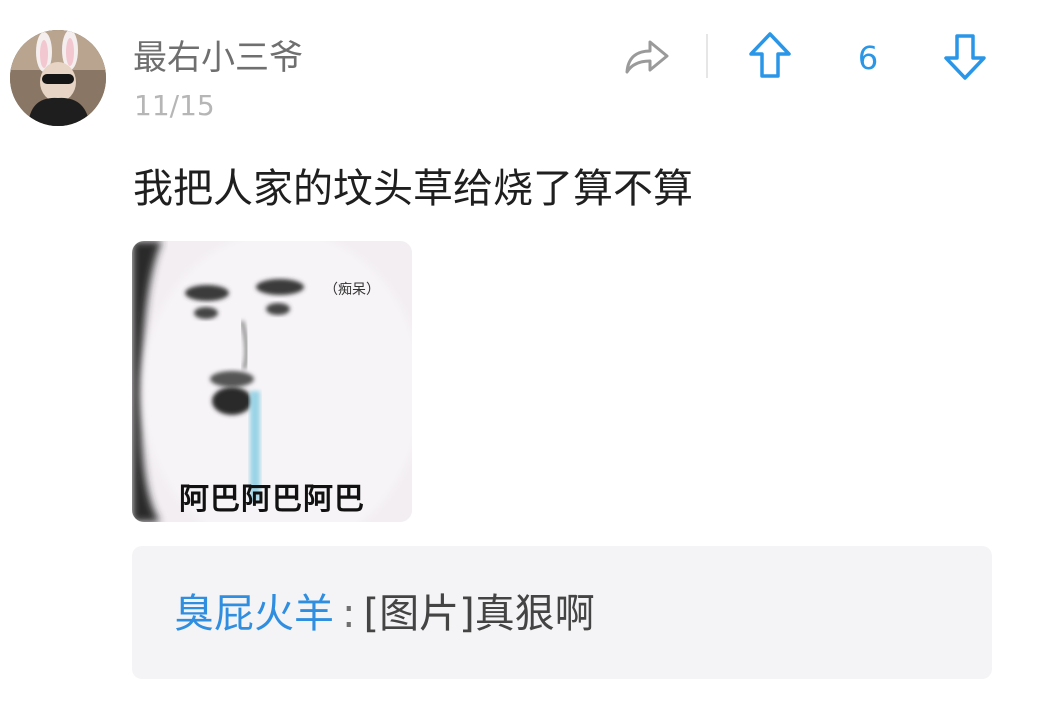  I want to click on upvote-button, so click(770, 56).